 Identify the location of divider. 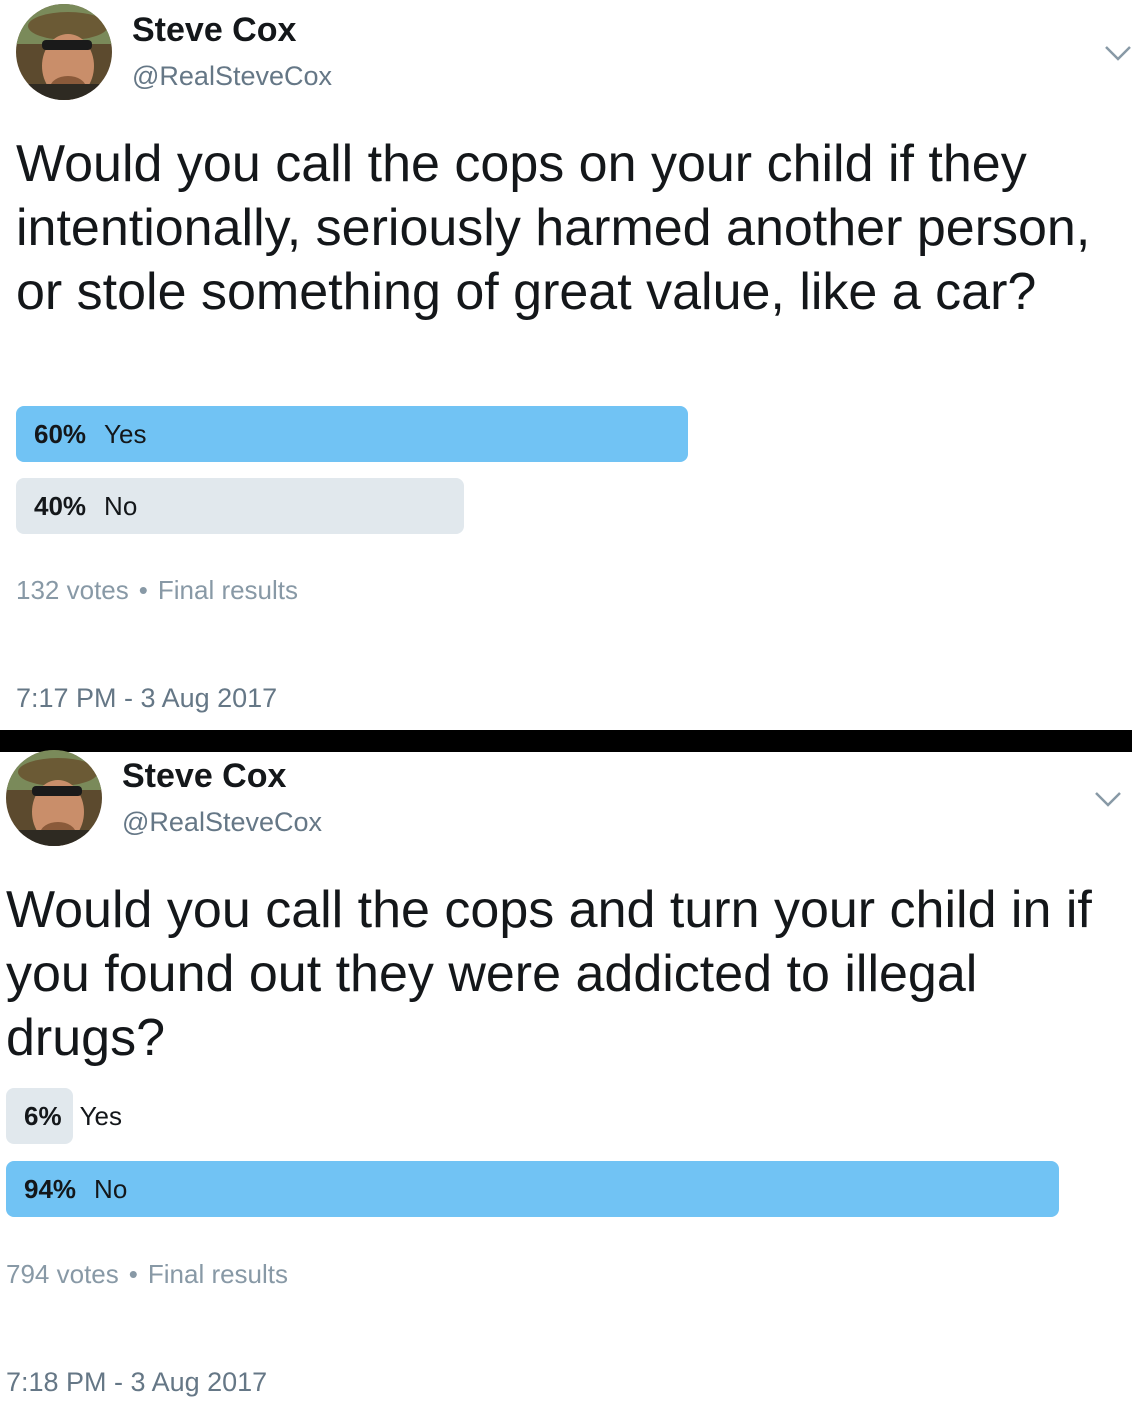
(566, 741).